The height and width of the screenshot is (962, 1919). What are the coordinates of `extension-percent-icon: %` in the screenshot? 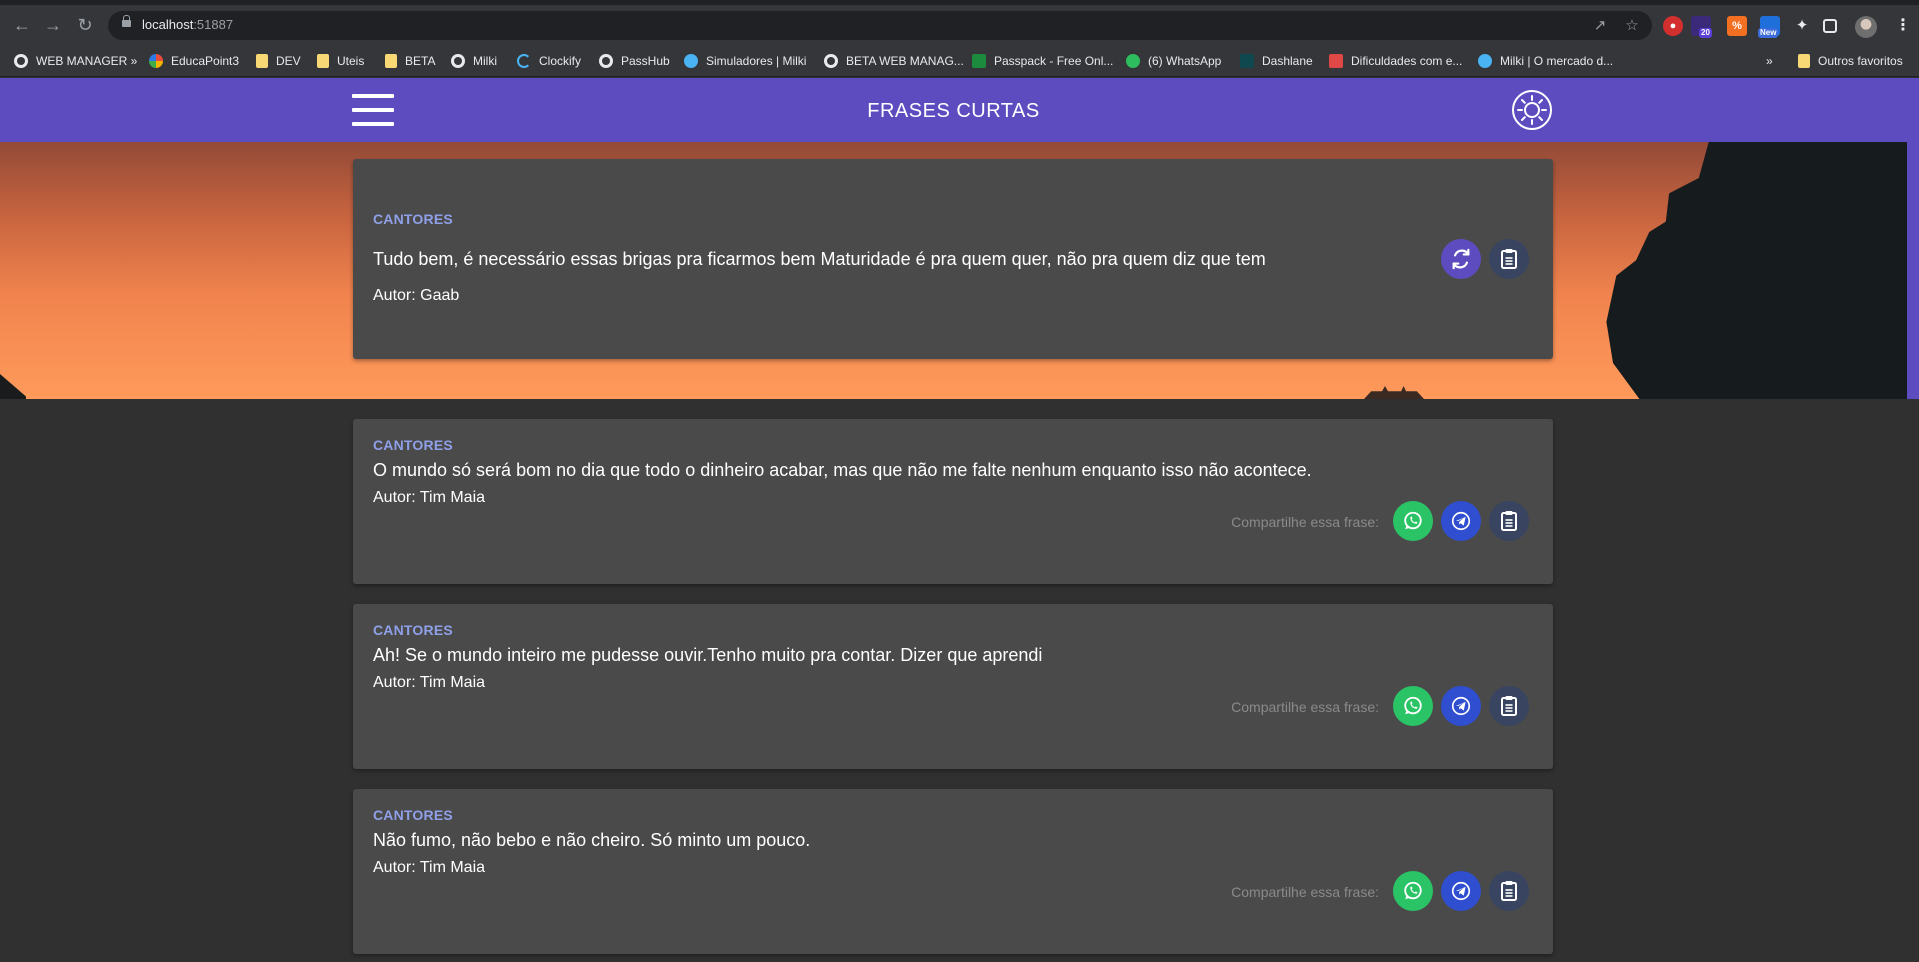 It's located at (1737, 26).